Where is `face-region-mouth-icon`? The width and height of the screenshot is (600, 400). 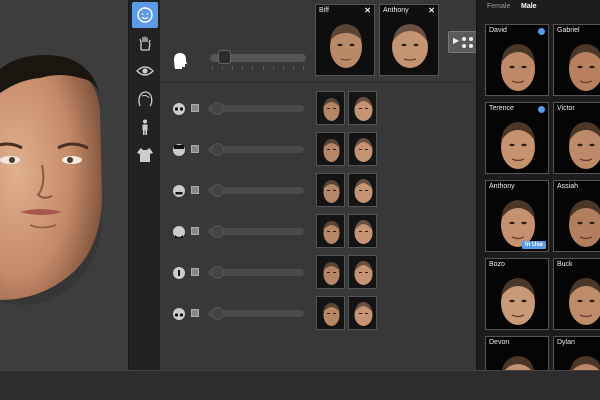
face-region-mouth-icon is located at coordinates (179, 191).